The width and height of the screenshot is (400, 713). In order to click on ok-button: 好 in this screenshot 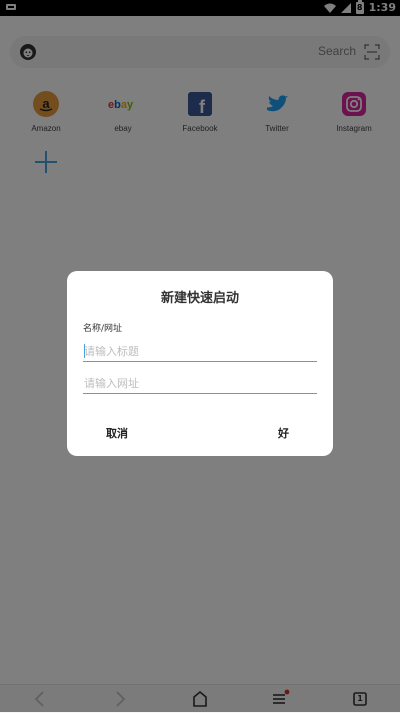, I will do `click(283, 433)`.